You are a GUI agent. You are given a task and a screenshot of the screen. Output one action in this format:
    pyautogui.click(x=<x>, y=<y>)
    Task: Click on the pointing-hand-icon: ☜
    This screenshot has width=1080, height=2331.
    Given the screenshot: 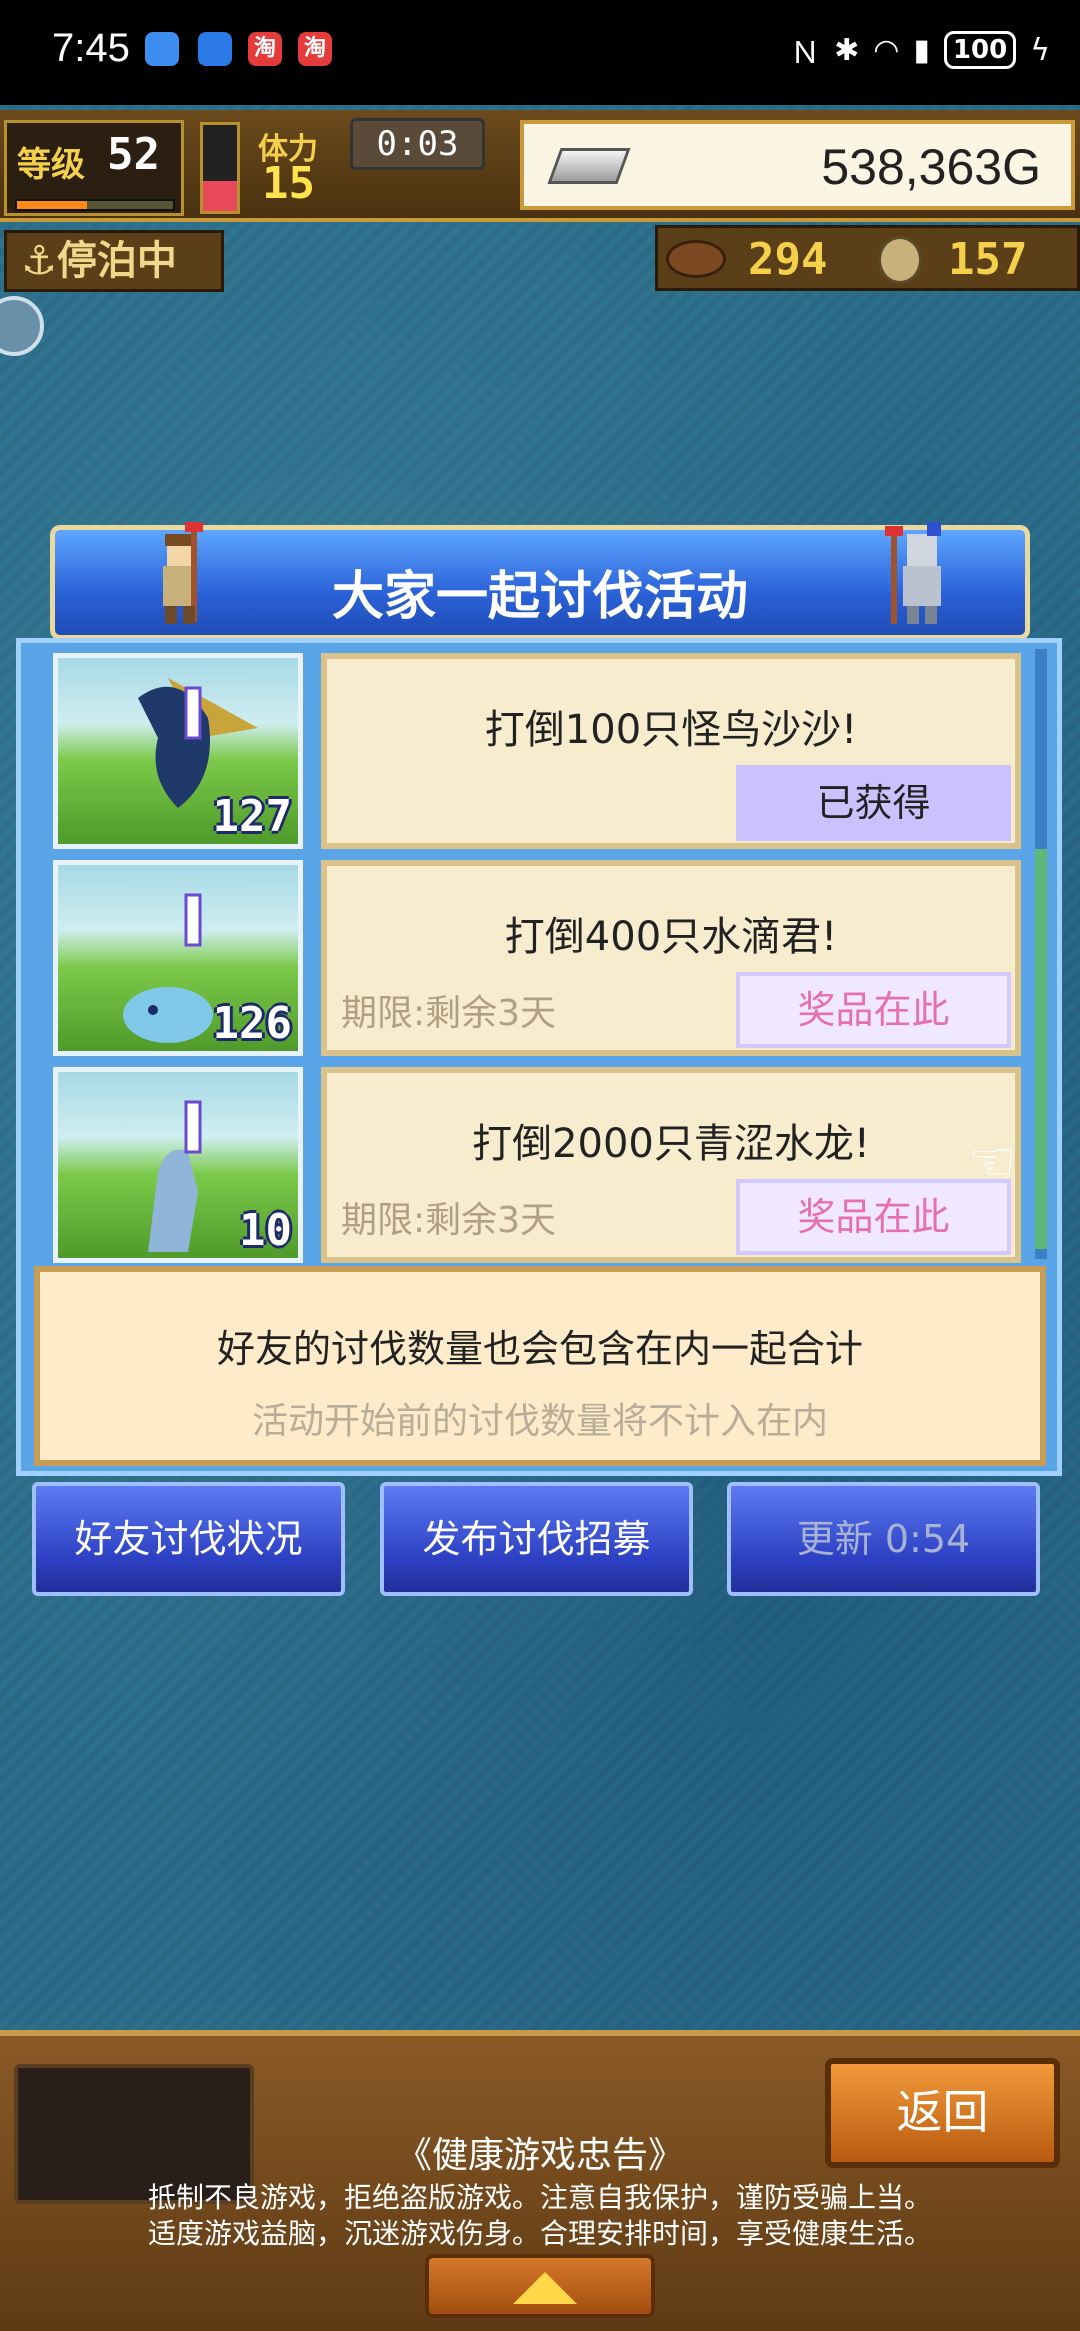 What is the action you would take?
    pyautogui.click(x=992, y=1161)
    